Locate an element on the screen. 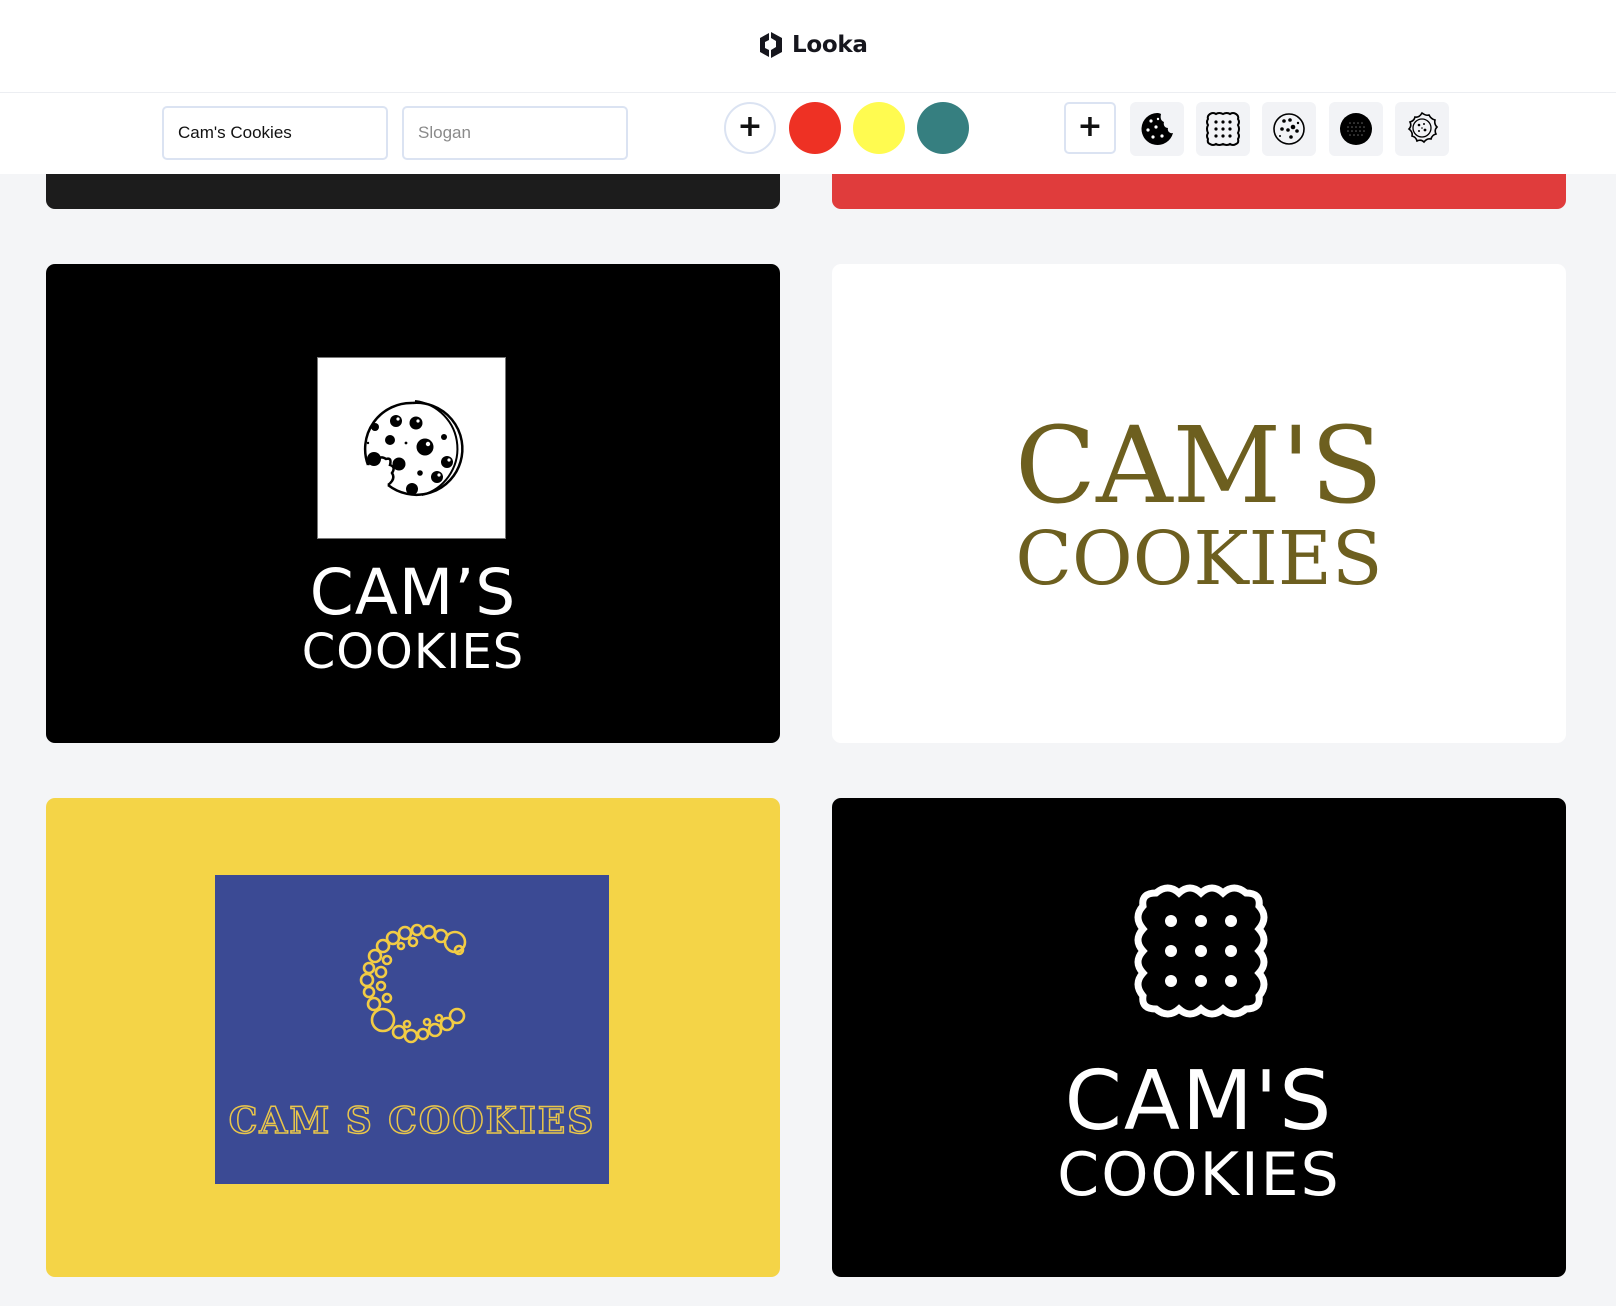 The image size is (1616, 1306). logo-panel: CAM S COOKIES is located at coordinates (412, 1029).